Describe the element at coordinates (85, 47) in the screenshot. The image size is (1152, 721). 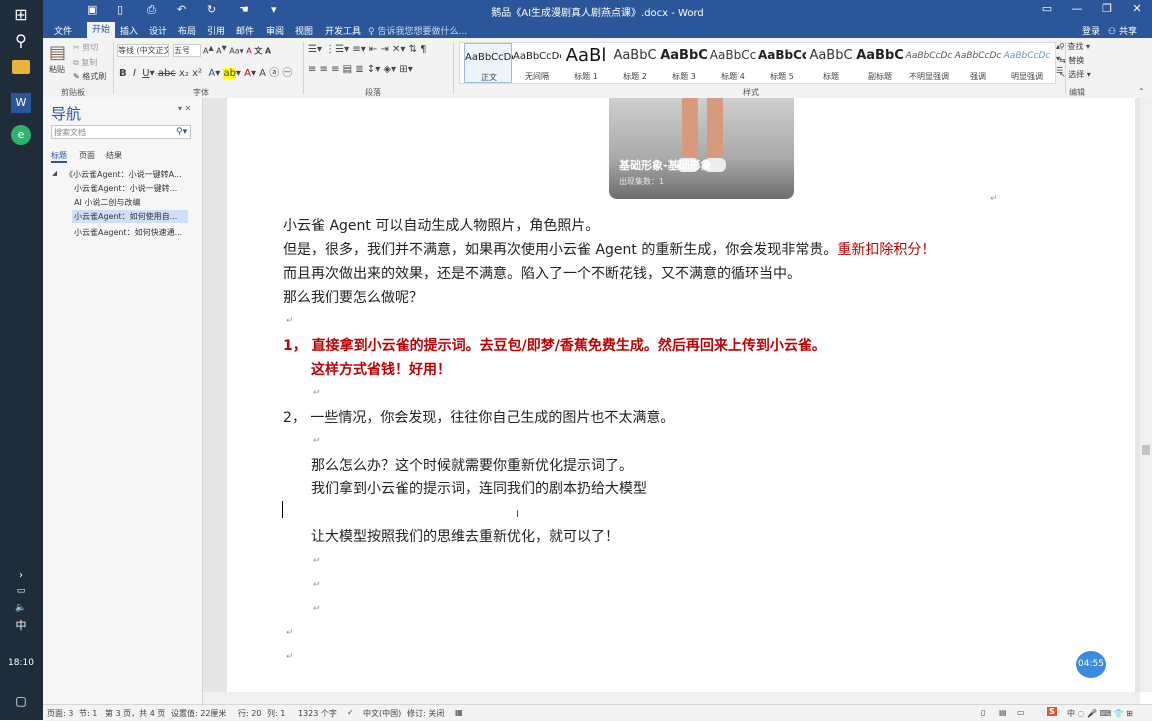
I see `cut-button: ✂ 剪切` at that location.